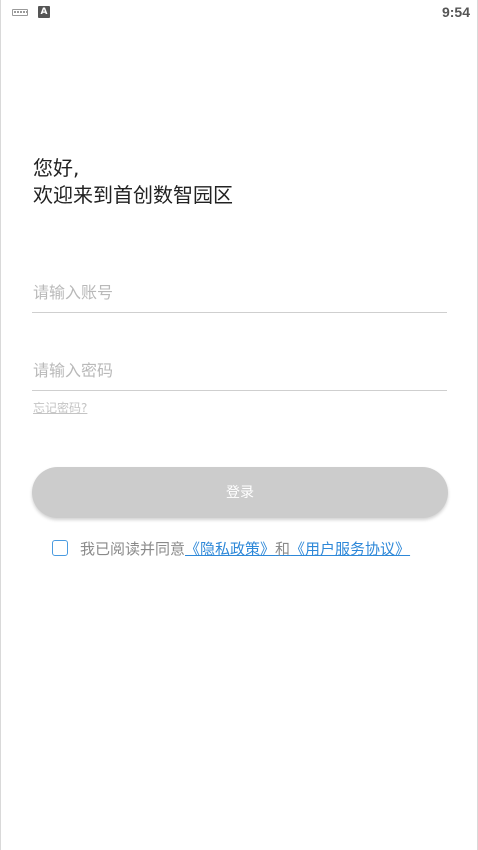  I want to click on greeting-line-1: 您好,, so click(56, 168).